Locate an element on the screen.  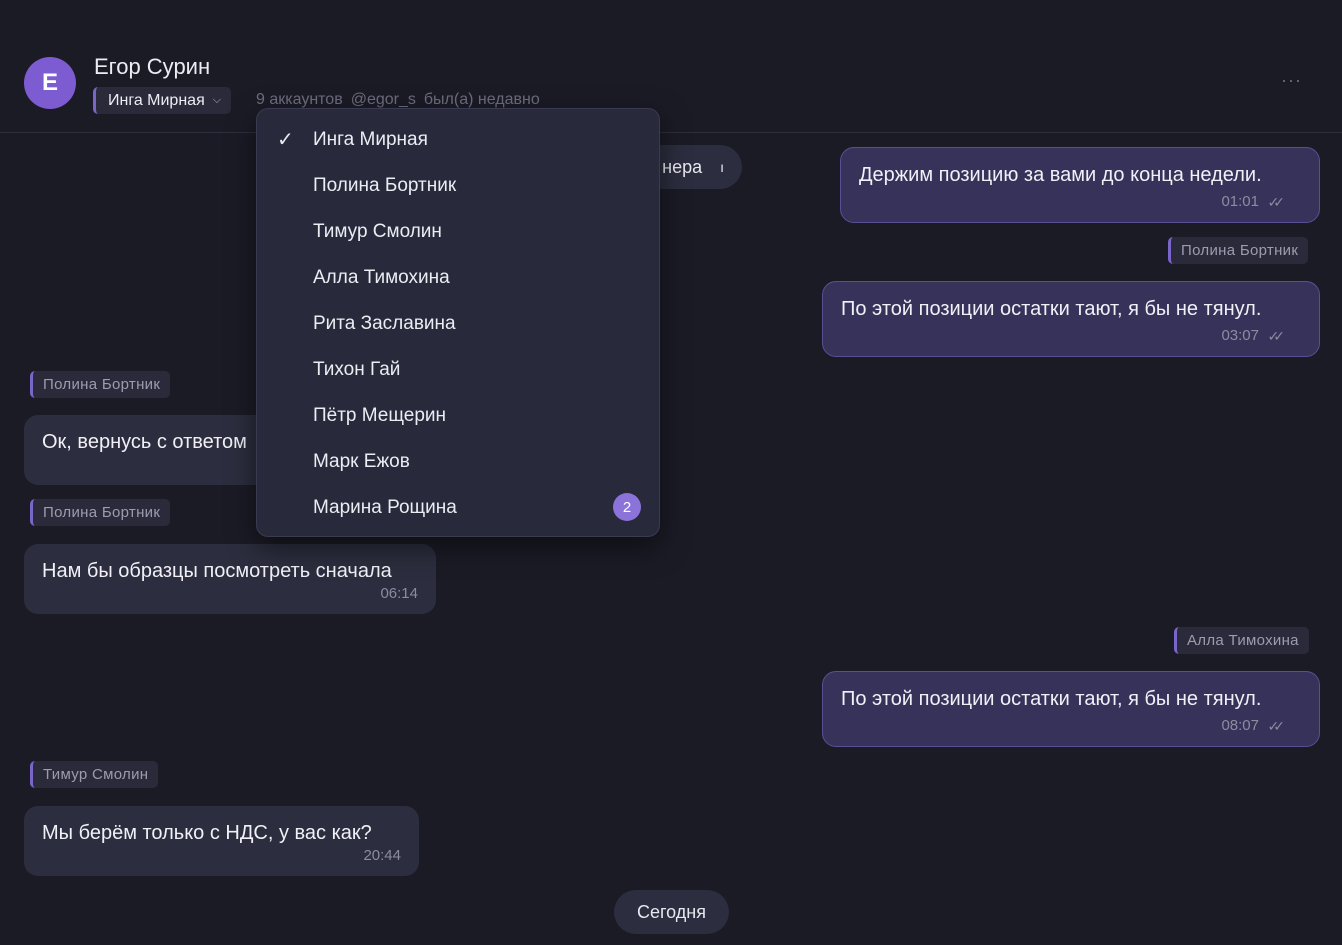
last-seen: был(а) недавно is located at coordinates (481, 99).